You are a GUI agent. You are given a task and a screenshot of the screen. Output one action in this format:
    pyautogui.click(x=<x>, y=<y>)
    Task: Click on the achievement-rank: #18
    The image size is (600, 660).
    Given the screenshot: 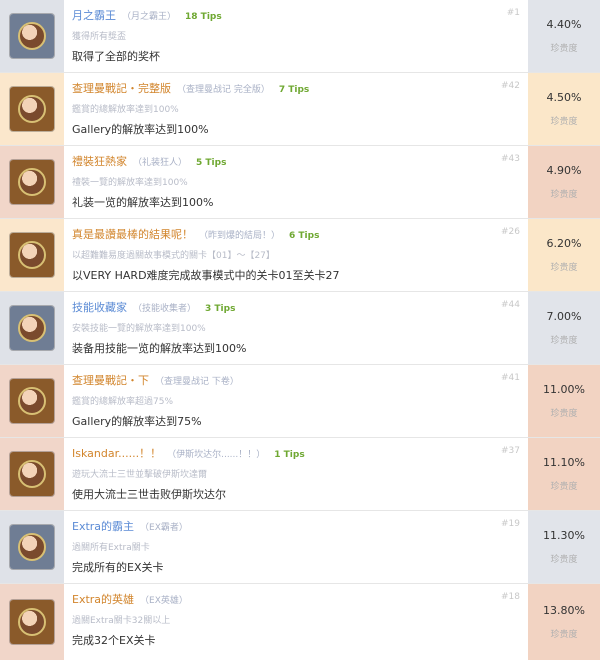 What is the action you would take?
    pyautogui.click(x=510, y=597)
    